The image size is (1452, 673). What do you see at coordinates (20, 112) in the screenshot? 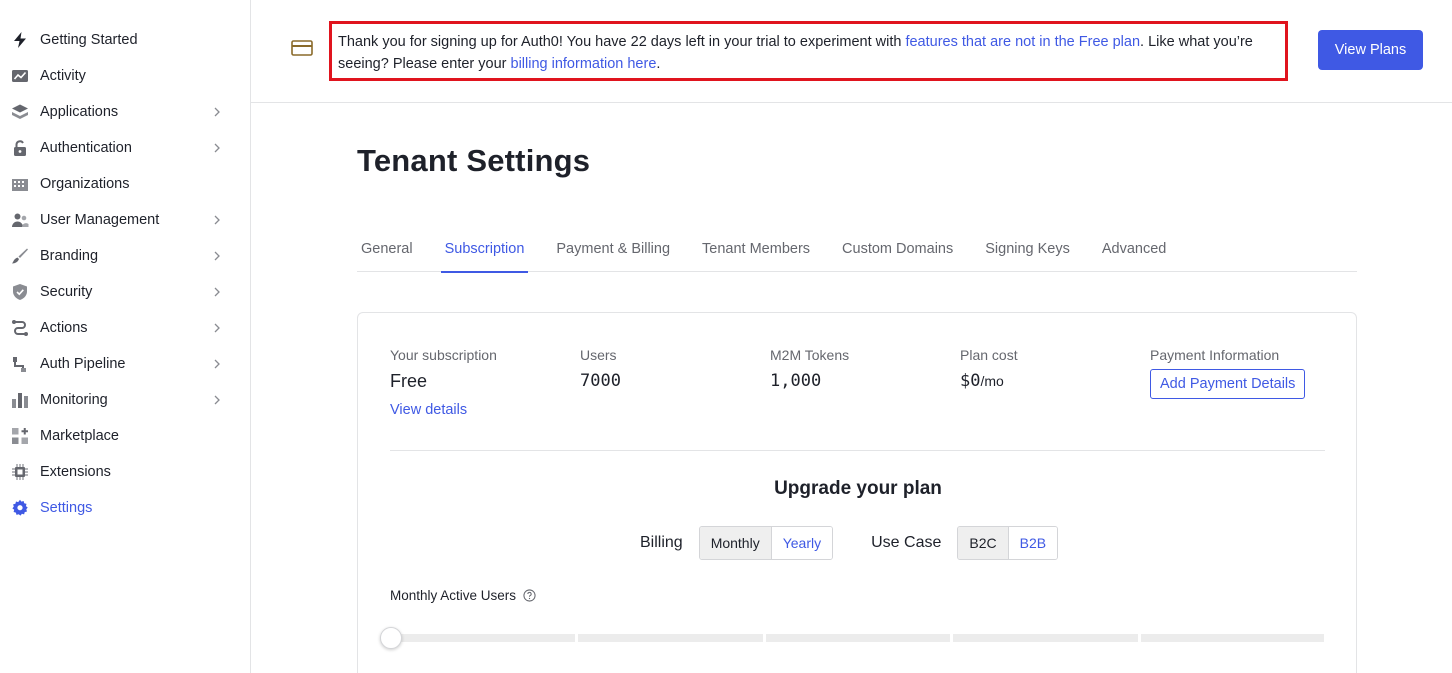
I see `layers-icon` at bounding box center [20, 112].